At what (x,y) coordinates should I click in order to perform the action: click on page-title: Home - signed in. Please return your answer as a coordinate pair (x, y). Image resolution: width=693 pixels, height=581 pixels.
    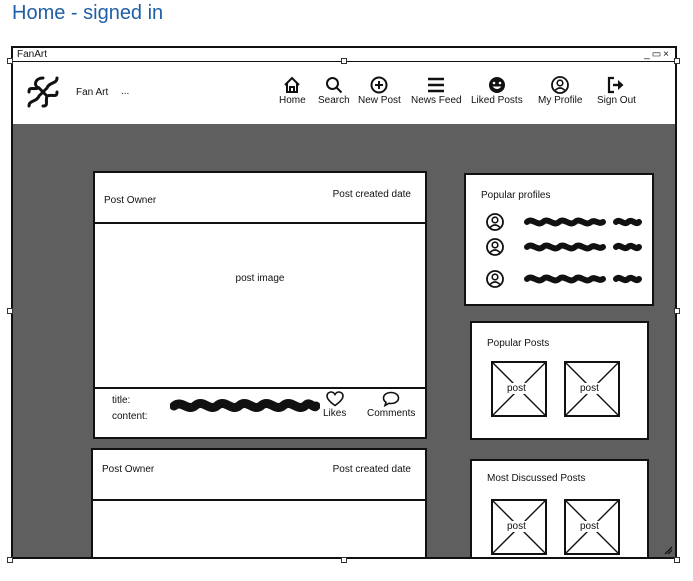
    Looking at the image, I should click on (88, 13).